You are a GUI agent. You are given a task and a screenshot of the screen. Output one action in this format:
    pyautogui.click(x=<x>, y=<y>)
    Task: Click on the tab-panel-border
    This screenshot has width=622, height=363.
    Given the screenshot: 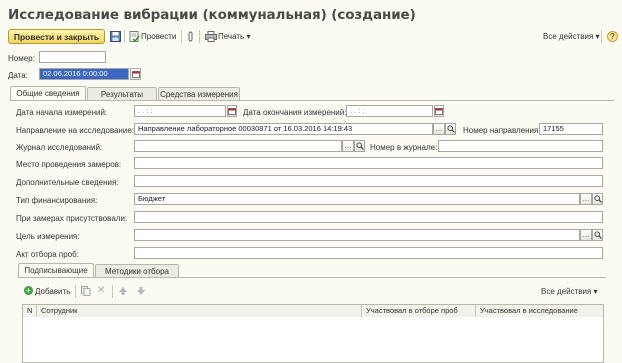 What is the action you would take?
    pyautogui.click(x=312, y=100)
    